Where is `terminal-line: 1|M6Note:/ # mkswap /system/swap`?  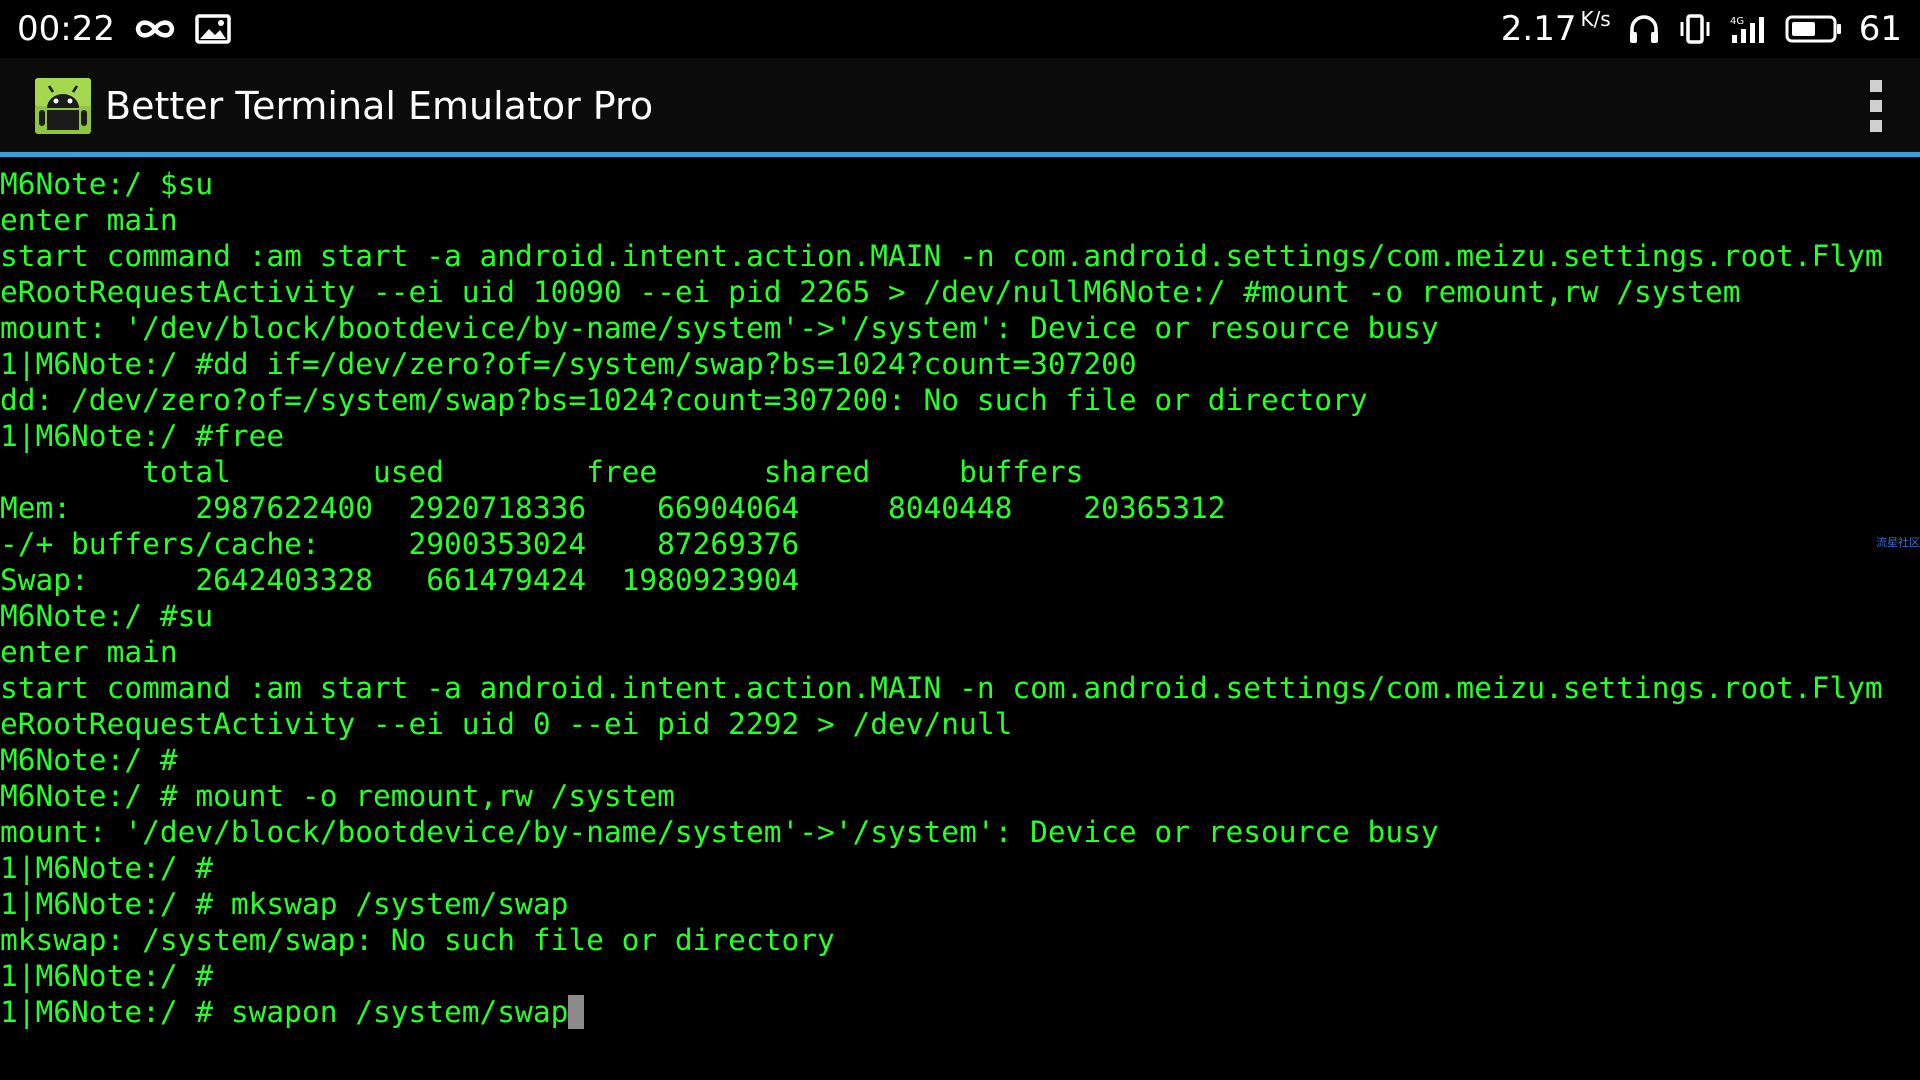 terminal-line: 1|M6Note:/ # mkswap /system/swap is located at coordinates (284, 904).